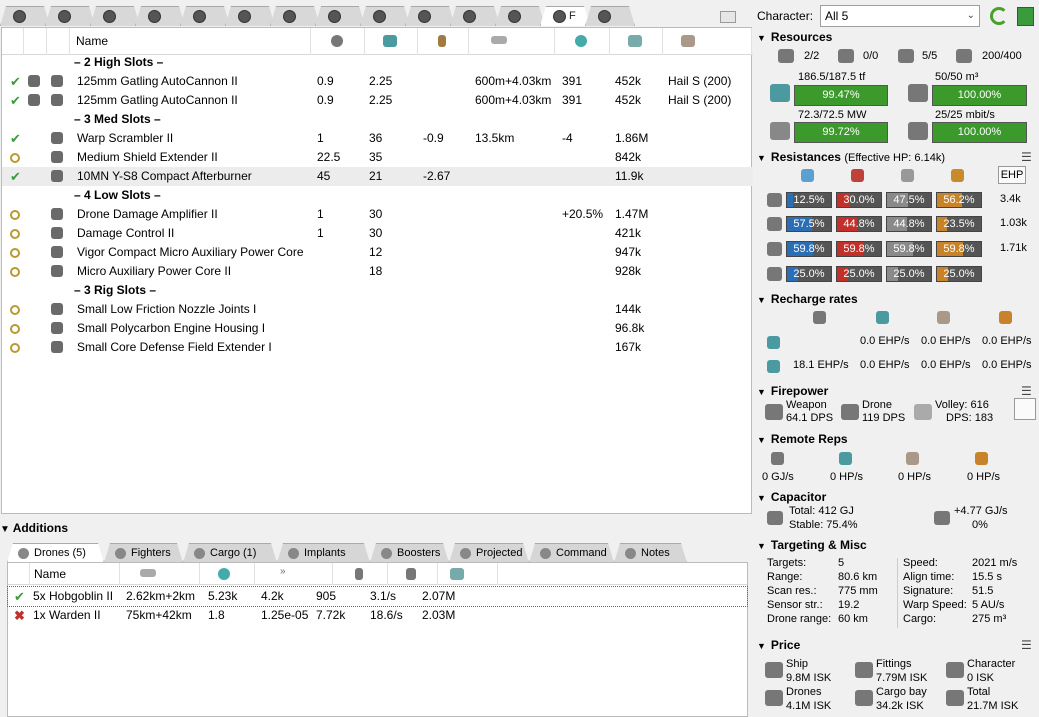  I want to click on drone-dps-column-icon, so click(411, 574).